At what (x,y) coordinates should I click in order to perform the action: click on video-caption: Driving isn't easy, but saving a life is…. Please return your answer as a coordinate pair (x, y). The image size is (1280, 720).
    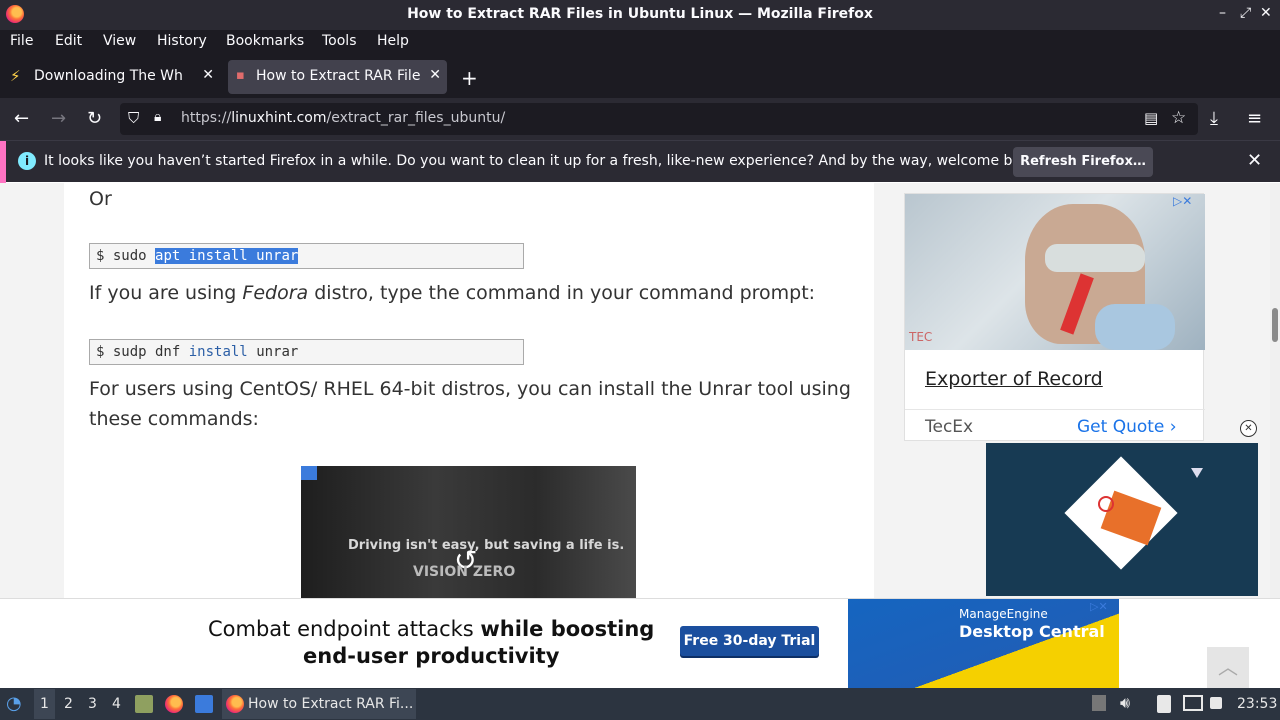
    Looking at the image, I should click on (486, 545).